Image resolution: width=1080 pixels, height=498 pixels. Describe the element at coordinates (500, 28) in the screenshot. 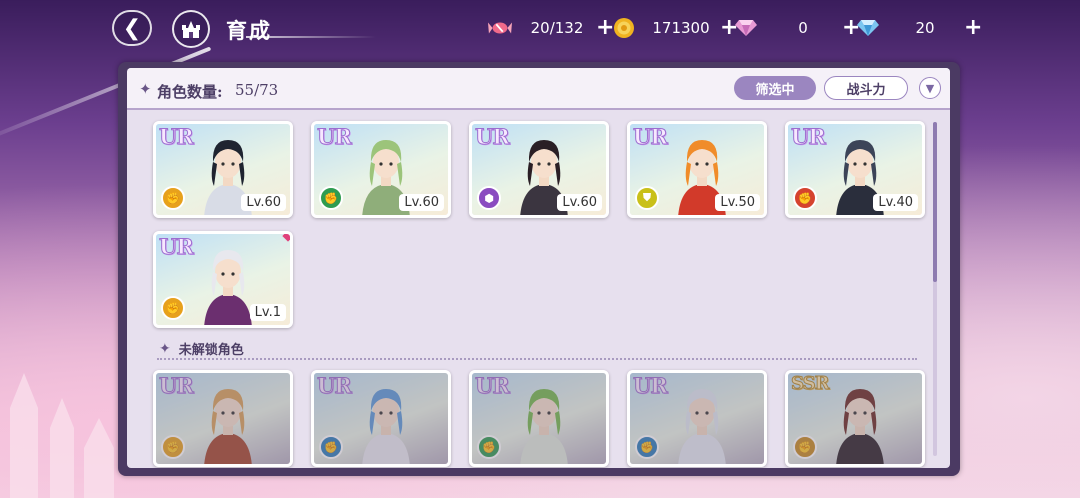

I see `candy-icon` at that location.